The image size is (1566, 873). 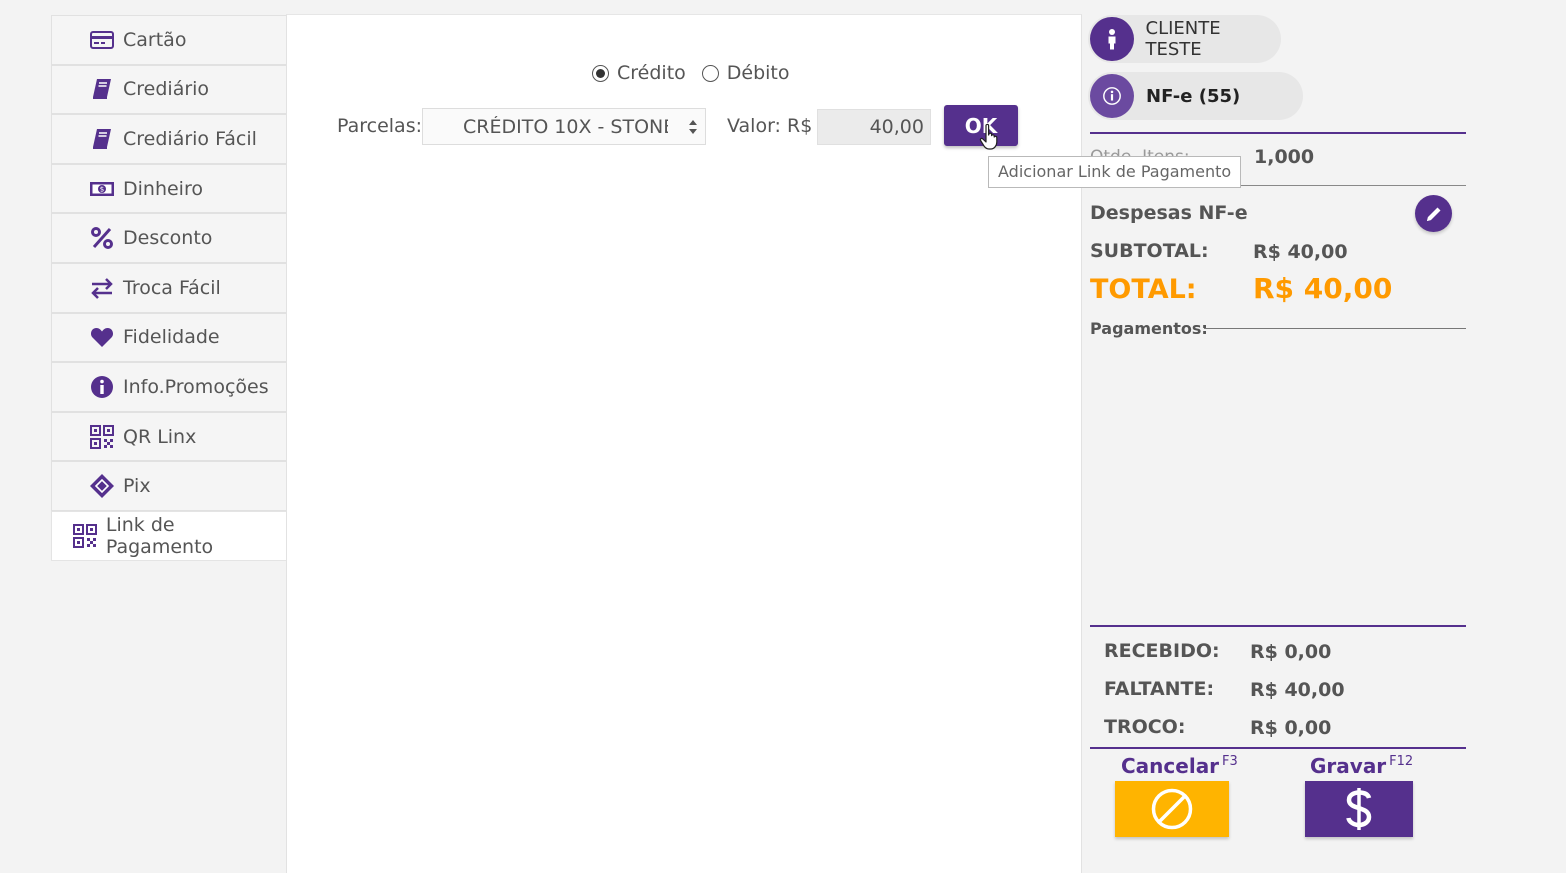 I want to click on radio-debito: Débito, so click(x=745, y=73).